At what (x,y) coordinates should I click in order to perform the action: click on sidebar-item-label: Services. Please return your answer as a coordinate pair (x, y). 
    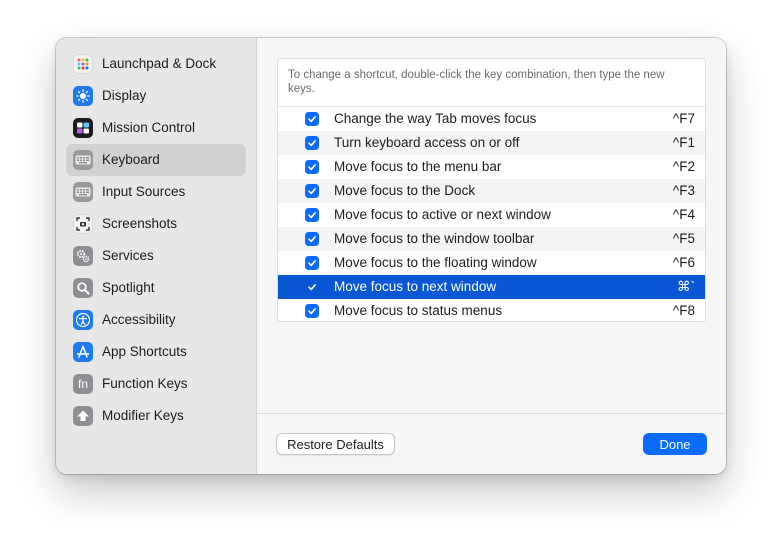
    Looking at the image, I should click on (128, 255).